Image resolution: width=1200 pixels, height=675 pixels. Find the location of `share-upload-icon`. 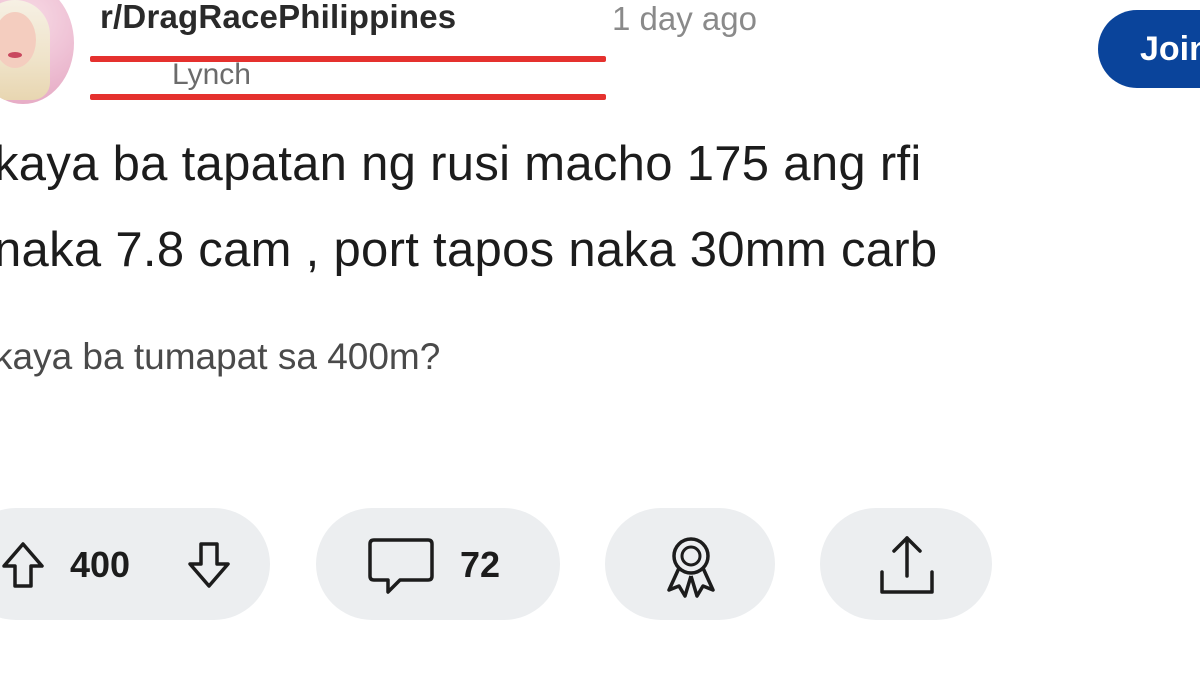

share-upload-icon is located at coordinates (907, 565).